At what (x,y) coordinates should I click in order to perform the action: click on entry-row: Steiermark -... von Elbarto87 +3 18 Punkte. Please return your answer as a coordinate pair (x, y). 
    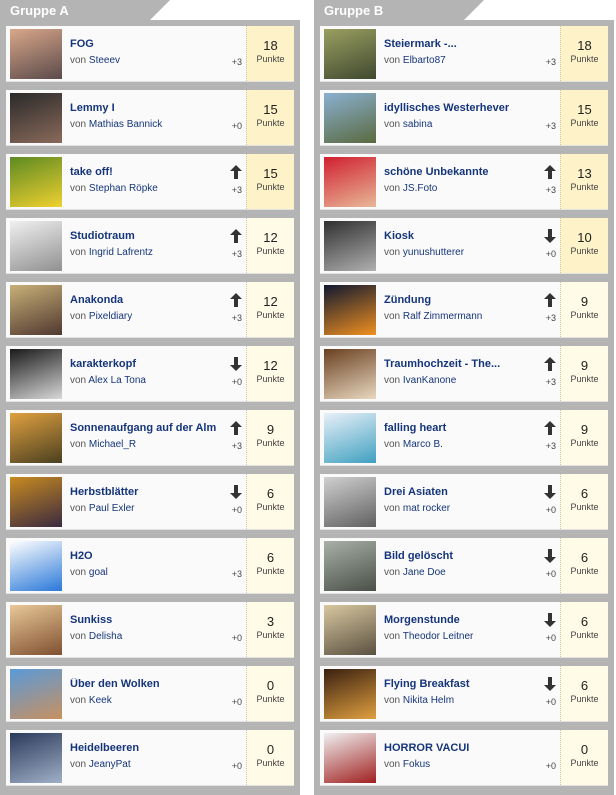
    Looking at the image, I should click on (464, 54).